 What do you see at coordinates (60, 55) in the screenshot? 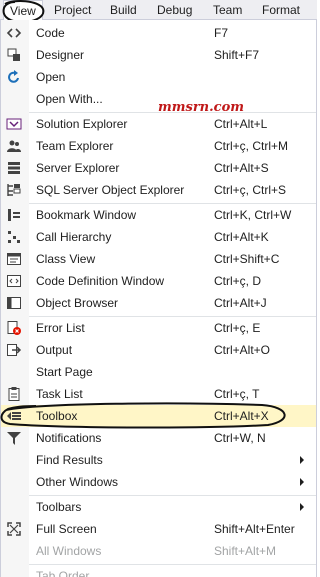
I see `menu-item-label: Designer` at bounding box center [60, 55].